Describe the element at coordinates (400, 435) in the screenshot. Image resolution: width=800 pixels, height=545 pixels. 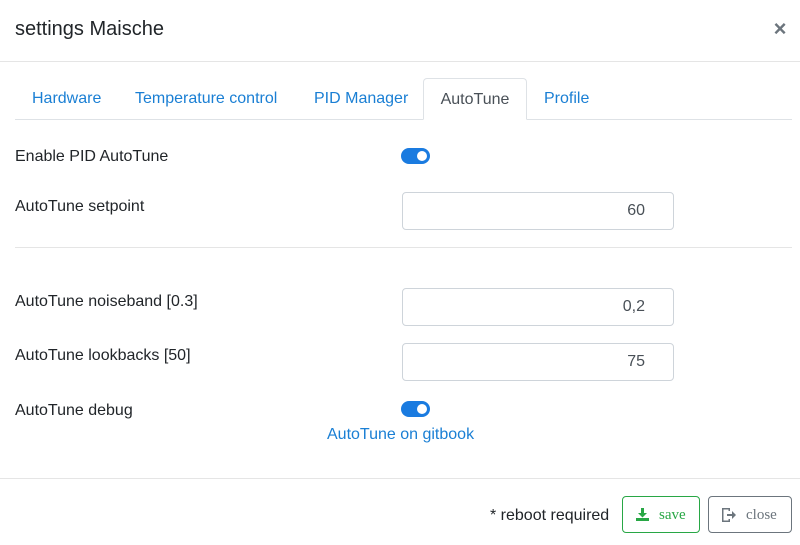
I see `gitbook-link: AutoTune on gitbook` at that location.